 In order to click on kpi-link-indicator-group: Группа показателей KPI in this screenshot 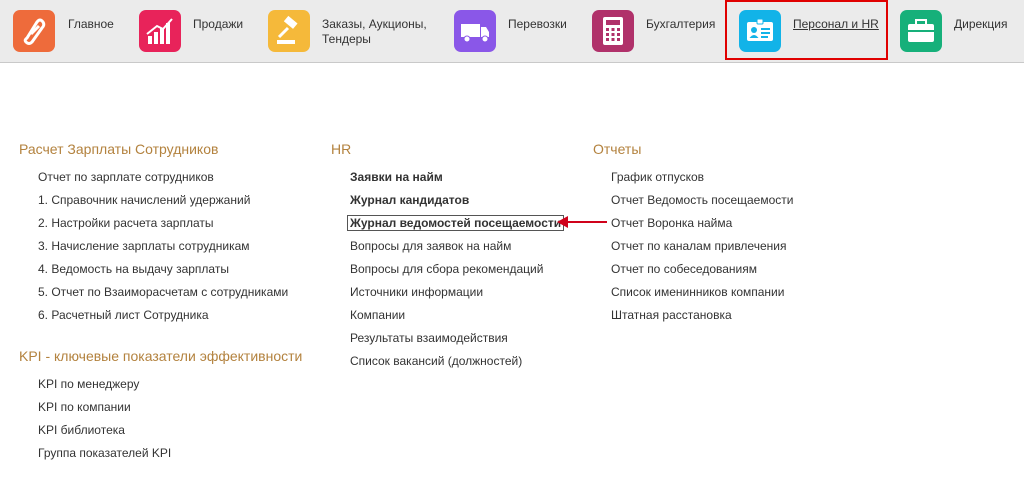, I will do `click(104, 453)`.